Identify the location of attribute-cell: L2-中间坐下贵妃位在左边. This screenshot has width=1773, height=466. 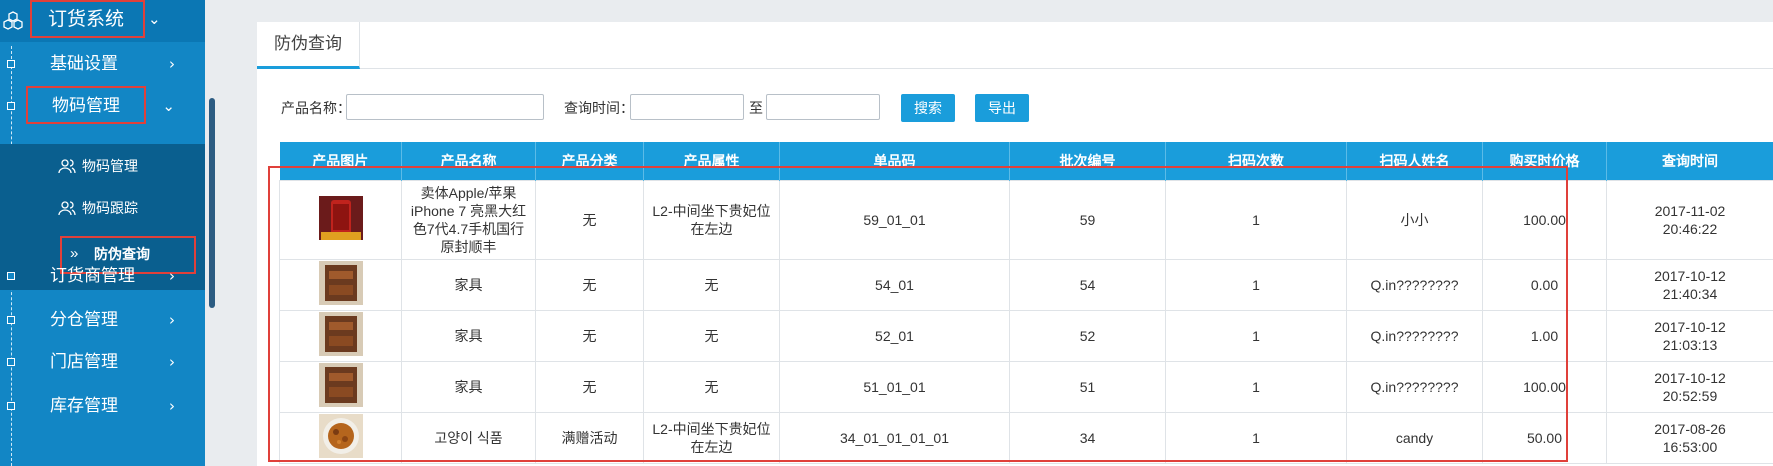
(711, 220).